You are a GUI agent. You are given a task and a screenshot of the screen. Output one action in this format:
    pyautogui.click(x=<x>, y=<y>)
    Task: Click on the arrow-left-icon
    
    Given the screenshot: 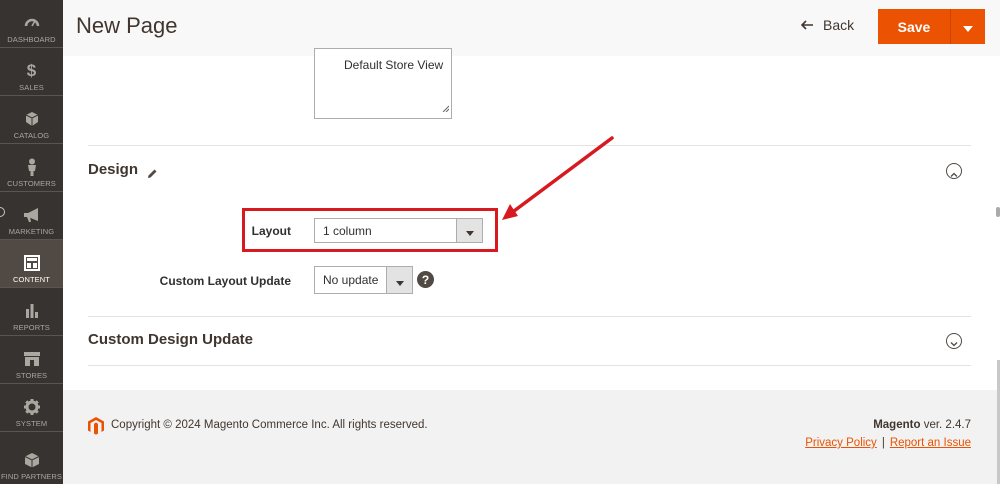 What is the action you would take?
    pyautogui.click(x=806, y=25)
    